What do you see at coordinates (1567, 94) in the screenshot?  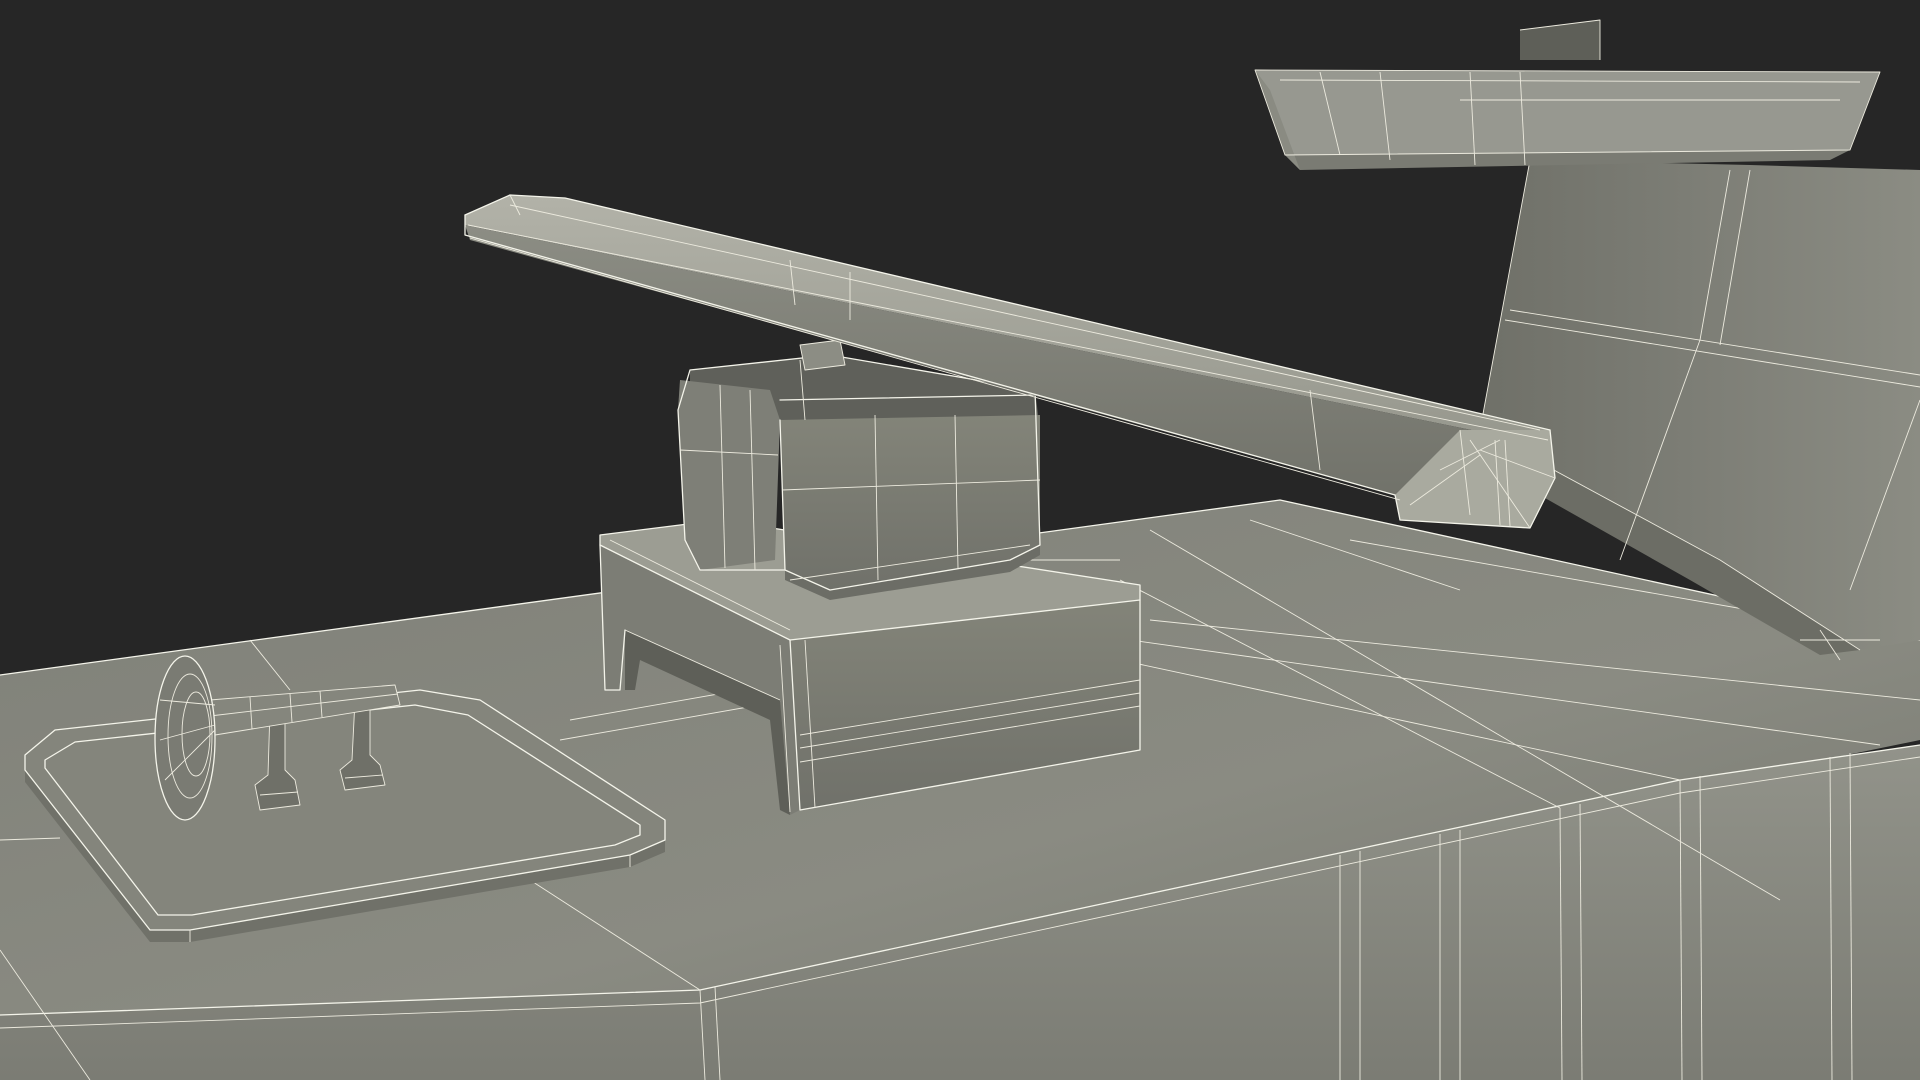 I see `mast-platform` at bounding box center [1567, 94].